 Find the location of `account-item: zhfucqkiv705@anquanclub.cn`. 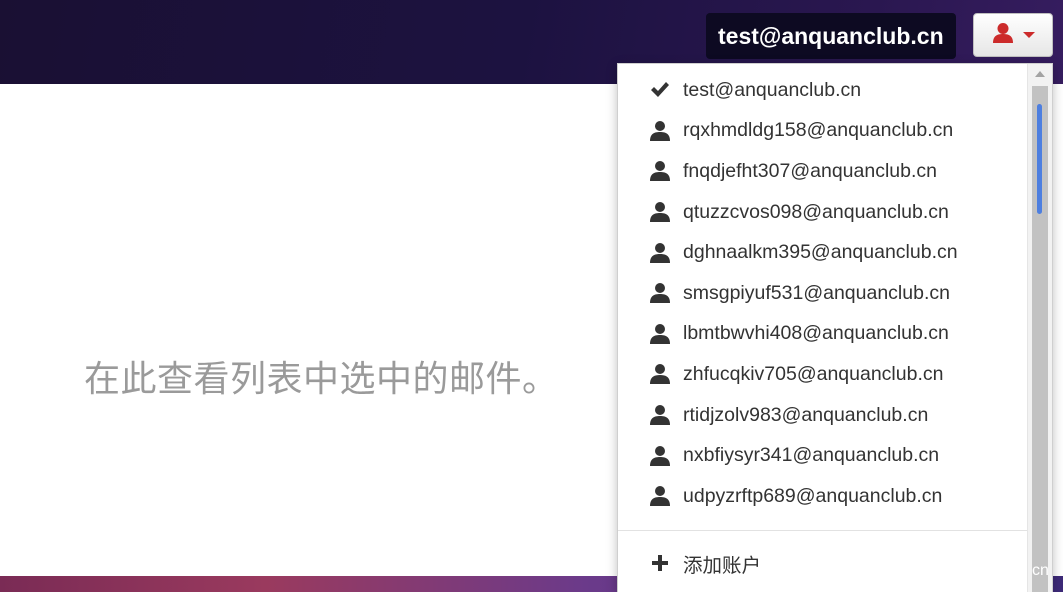

account-item: zhfucqkiv705@anquanclub.cn is located at coordinates (823, 374).